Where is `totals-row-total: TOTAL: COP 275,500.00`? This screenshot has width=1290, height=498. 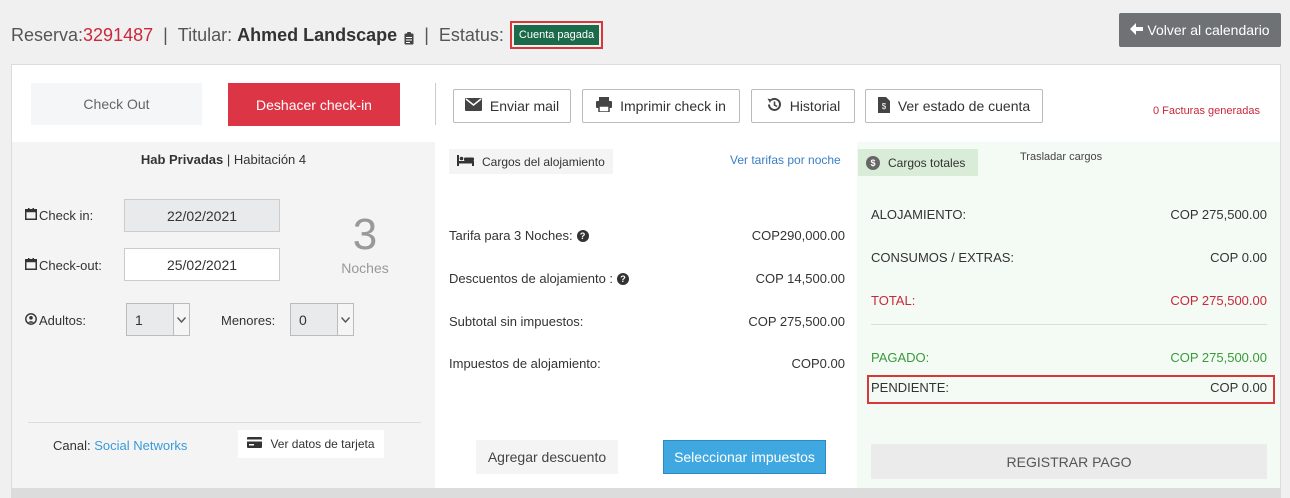 totals-row-total: TOTAL: COP 275,500.00 is located at coordinates (1069, 300).